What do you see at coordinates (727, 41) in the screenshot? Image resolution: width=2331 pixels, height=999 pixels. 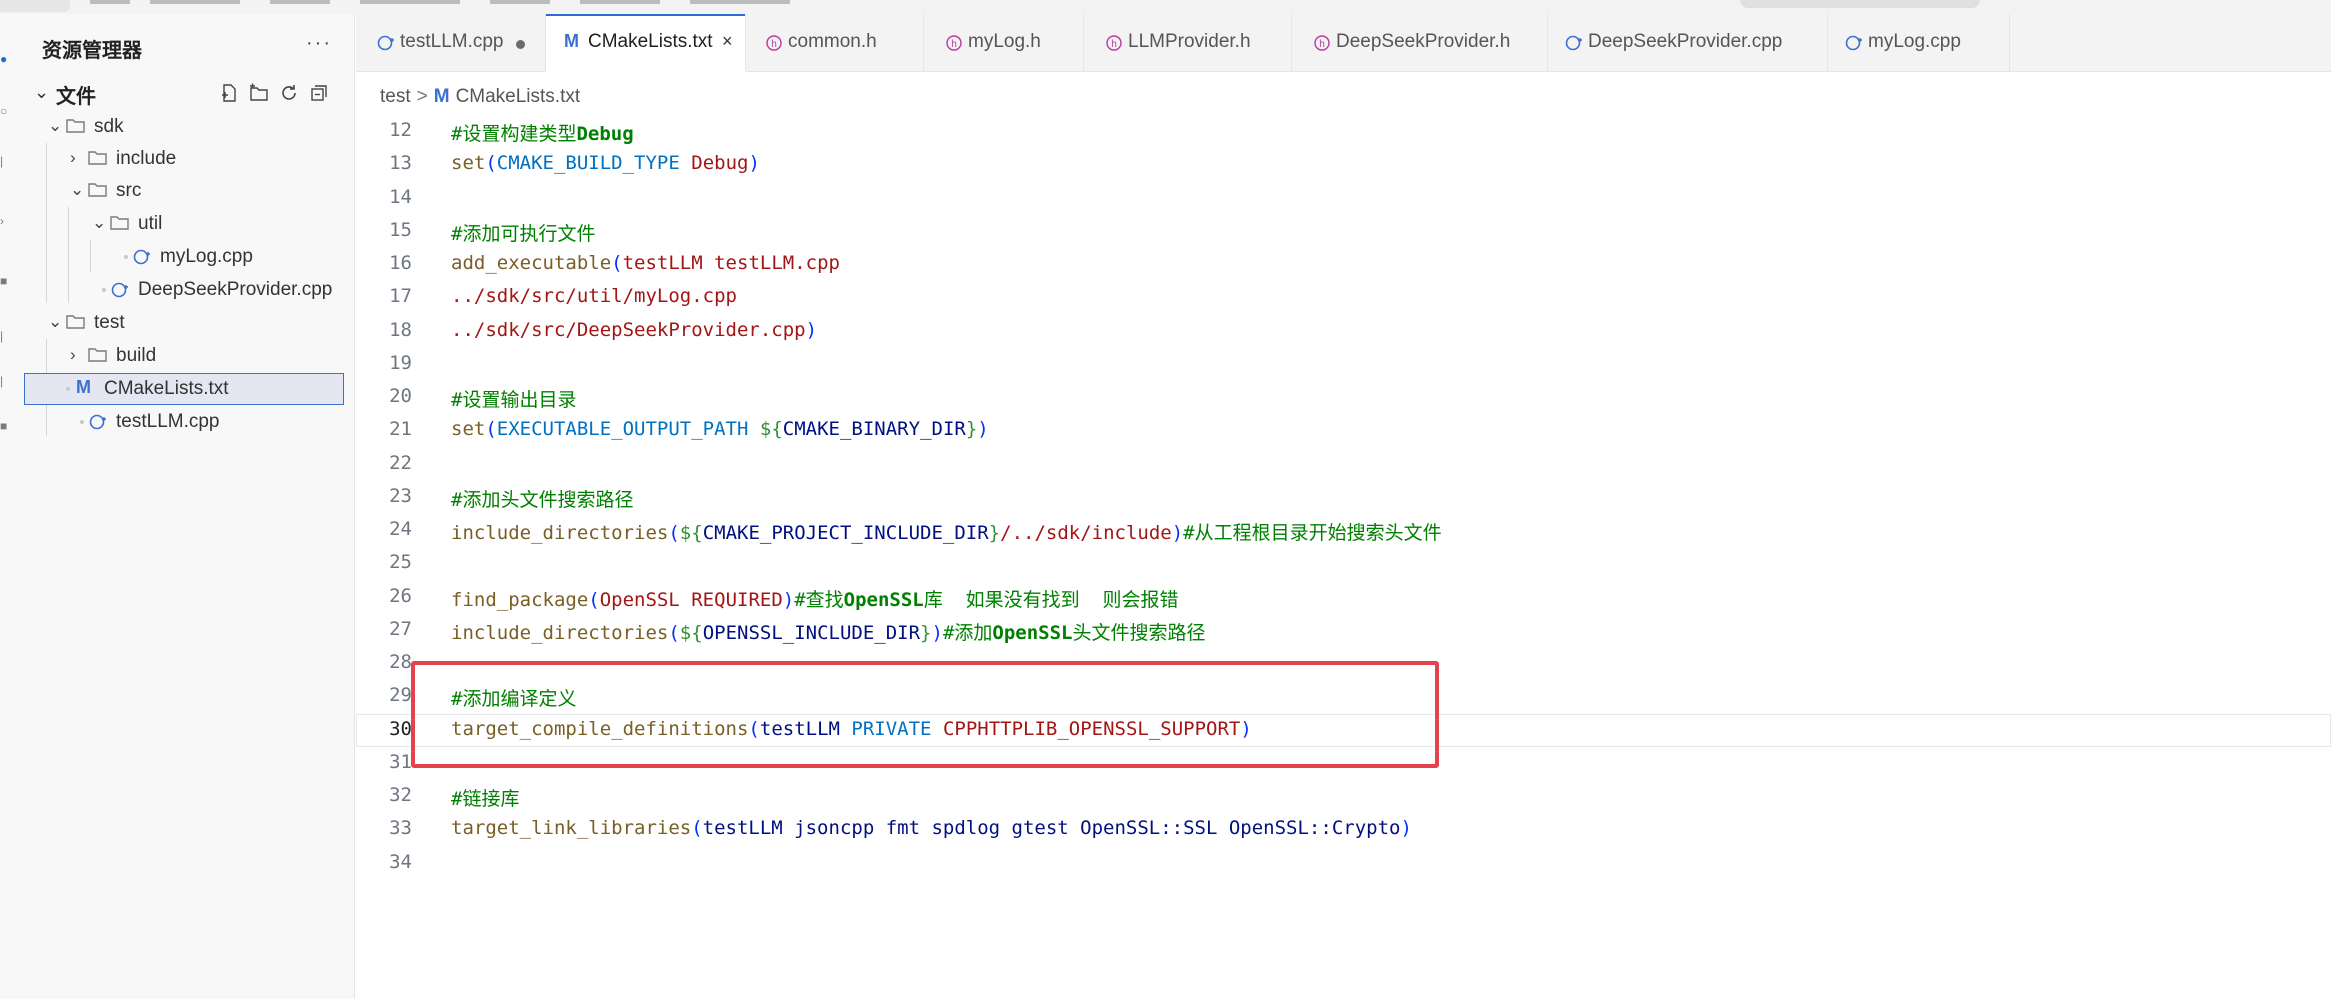 I see `close-icon: ×` at bounding box center [727, 41].